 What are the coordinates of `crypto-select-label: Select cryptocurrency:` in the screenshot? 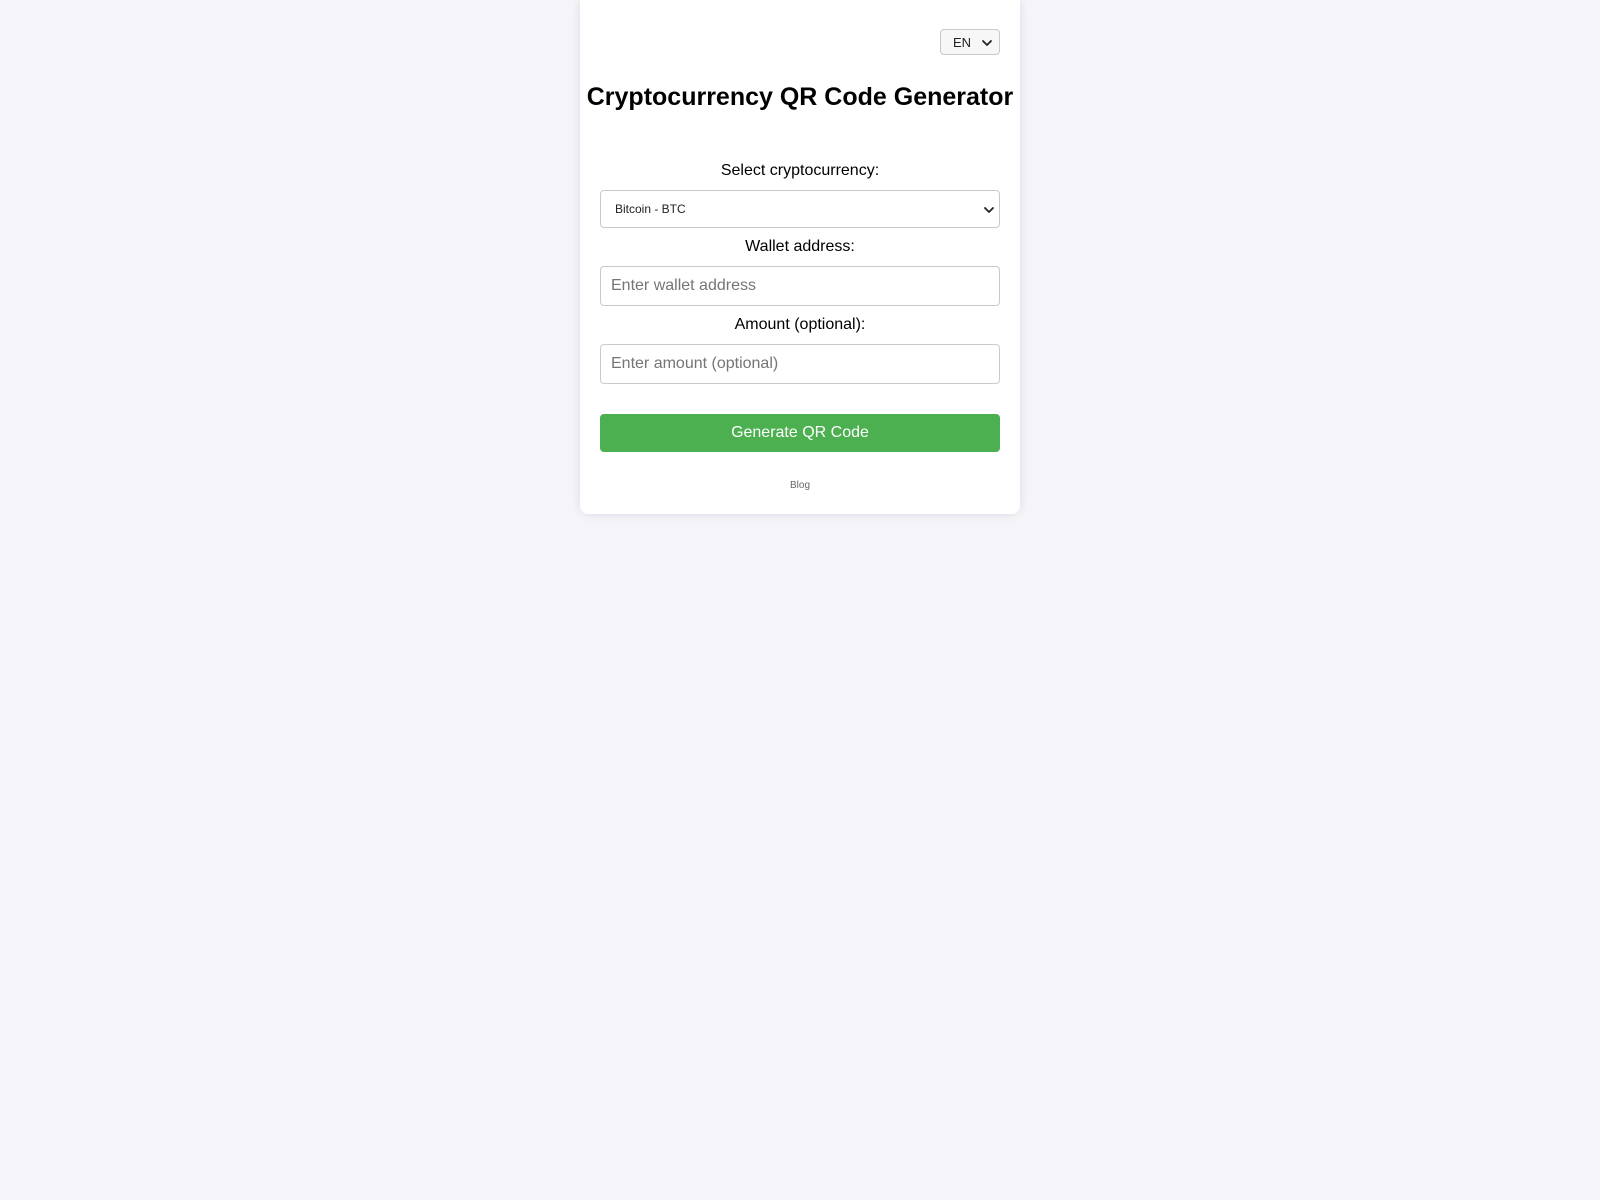 It's located at (800, 170).